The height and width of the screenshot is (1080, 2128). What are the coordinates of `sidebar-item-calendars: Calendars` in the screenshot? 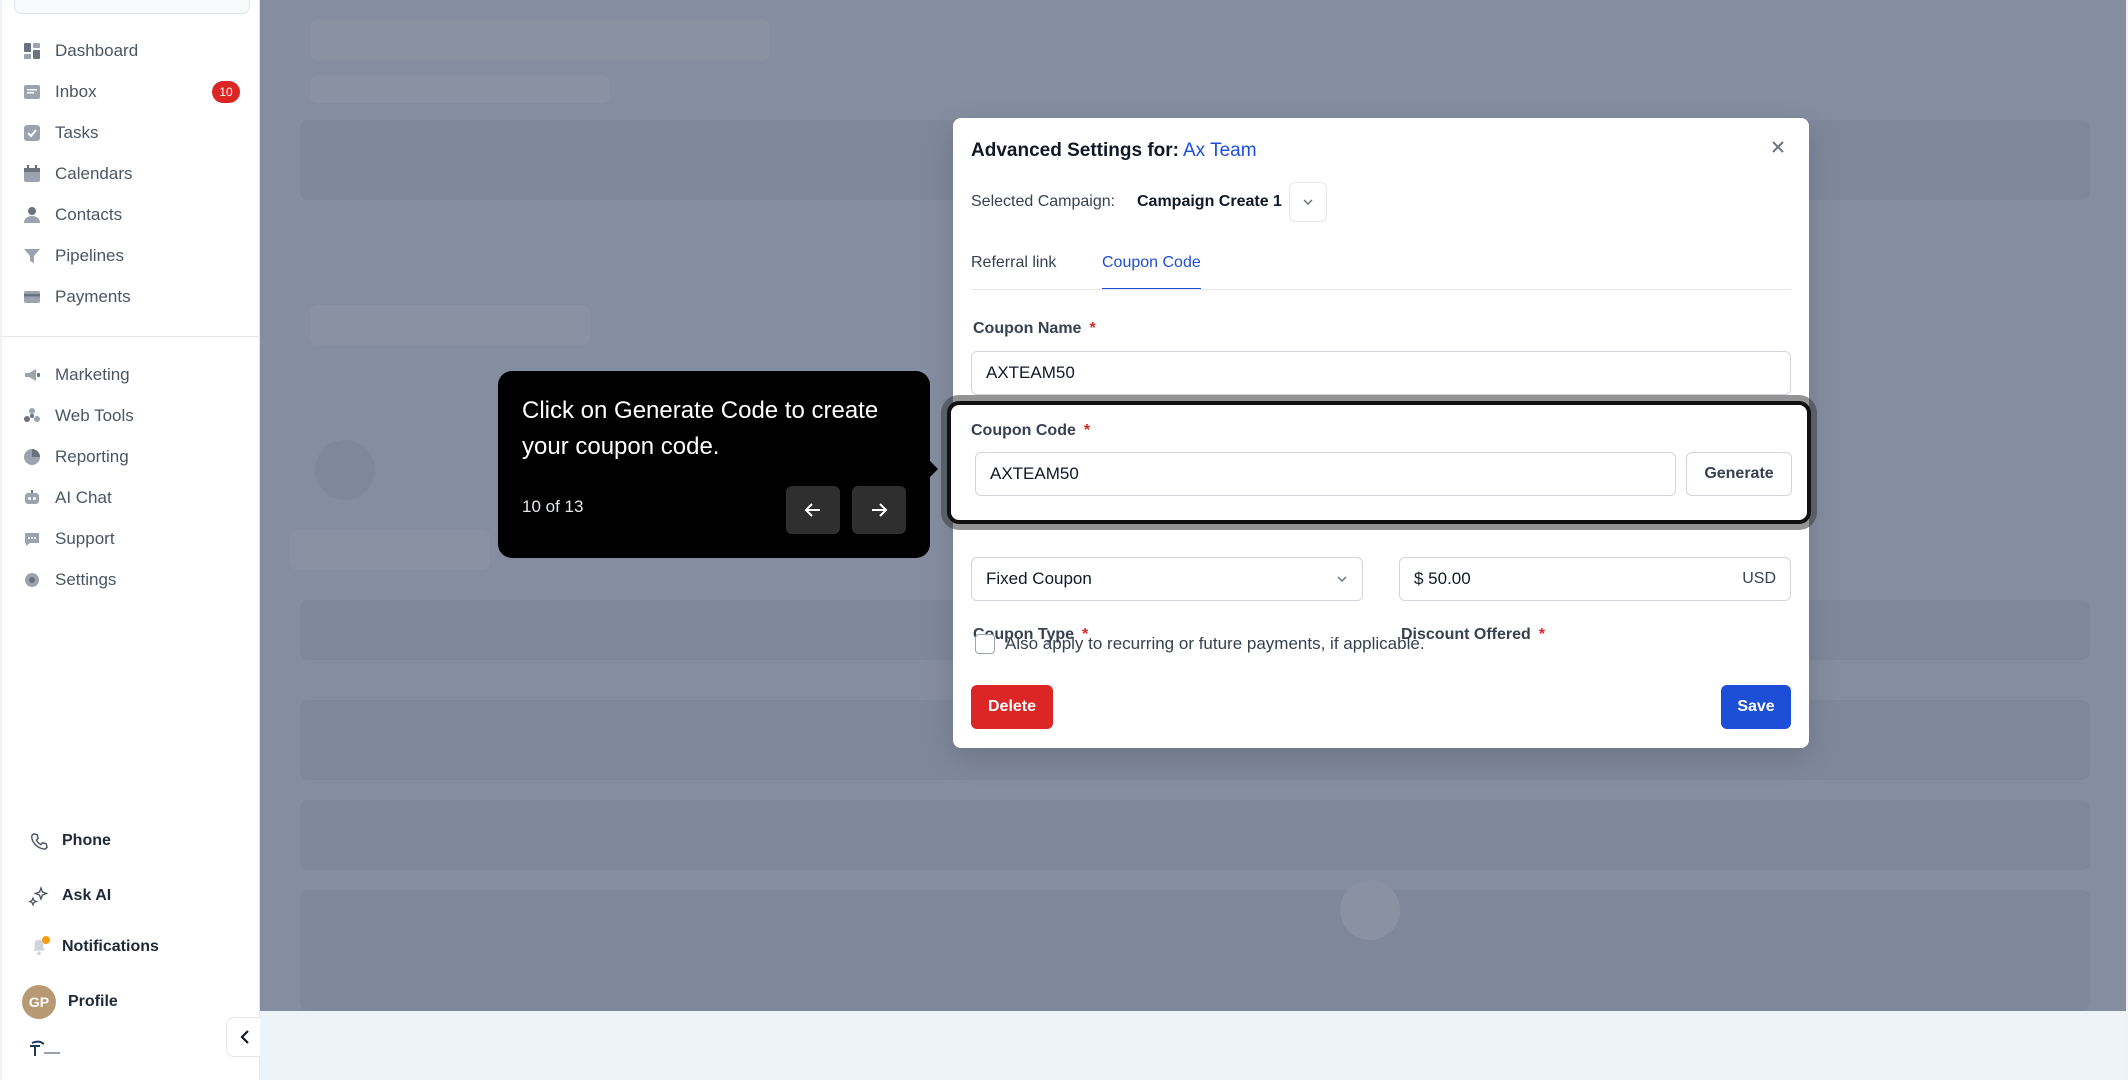 It's located at (136, 174).